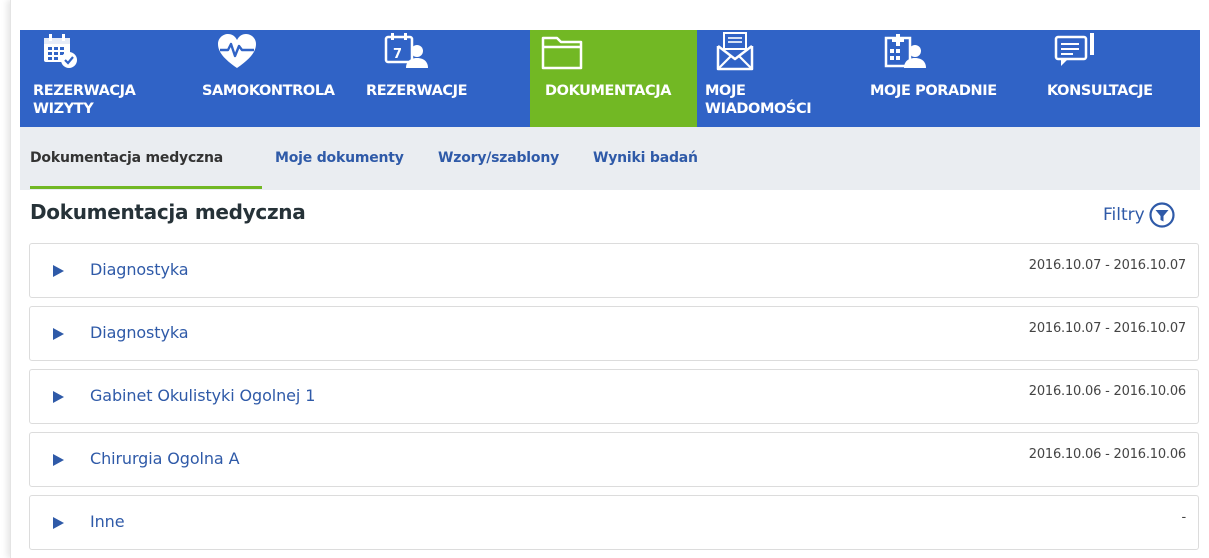 Image resolution: width=1209 pixels, height=558 pixels. What do you see at coordinates (1074, 49) in the screenshot?
I see `chat-bubble-icon` at bounding box center [1074, 49].